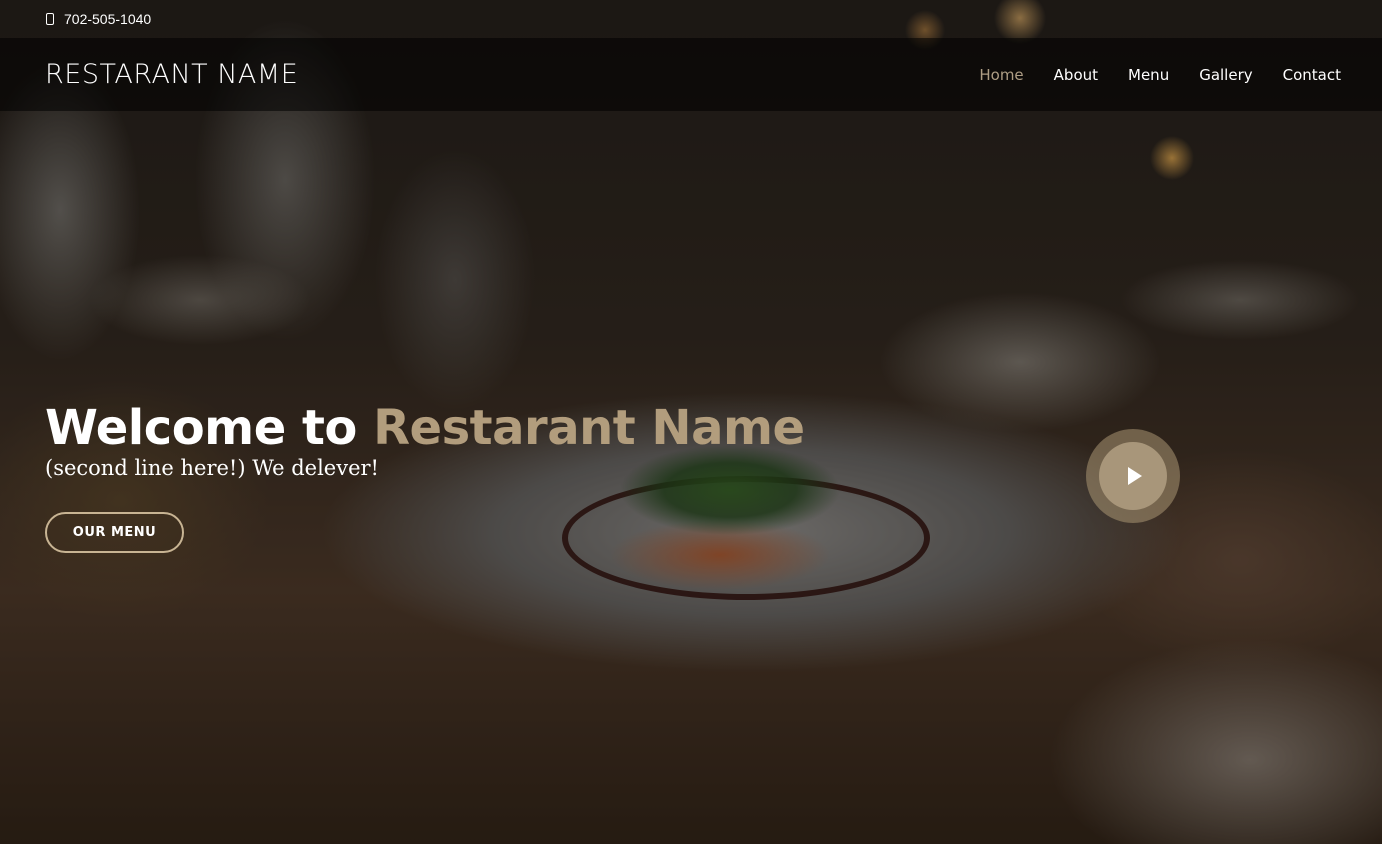  Describe the element at coordinates (1001, 75) in the screenshot. I see `nav-item-home: Home` at that location.